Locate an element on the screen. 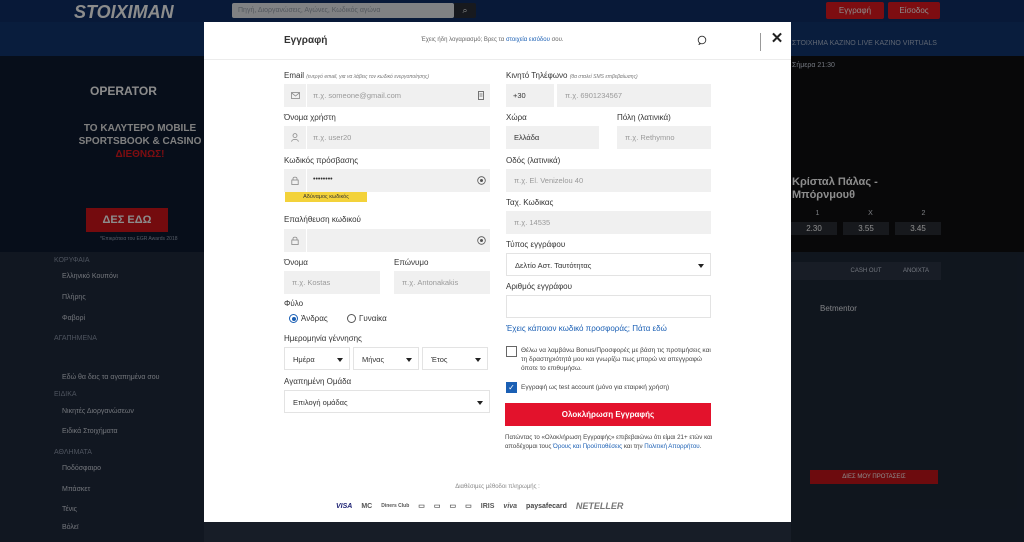 This screenshot has width=1024, height=542. city-label: Πόλη (λατινικά) is located at coordinates (644, 117).